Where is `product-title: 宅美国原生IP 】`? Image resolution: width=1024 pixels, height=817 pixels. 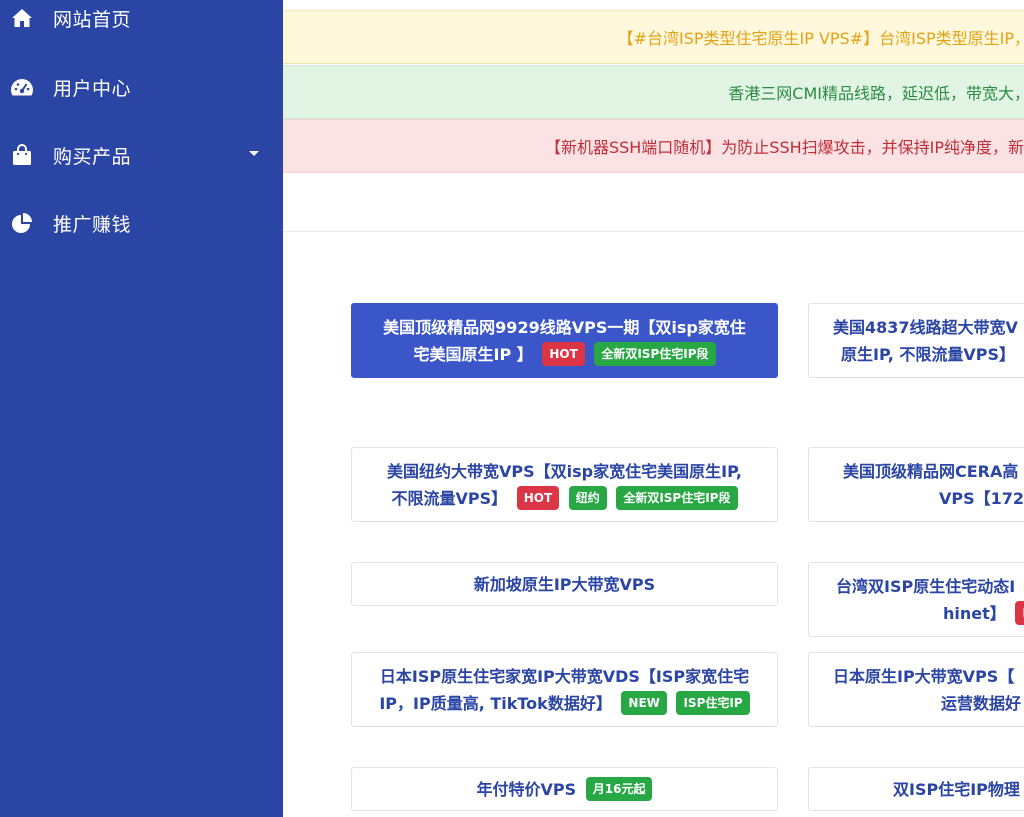
product-title: 宅美国原生IP 】 is located at coordinates (473, 354).